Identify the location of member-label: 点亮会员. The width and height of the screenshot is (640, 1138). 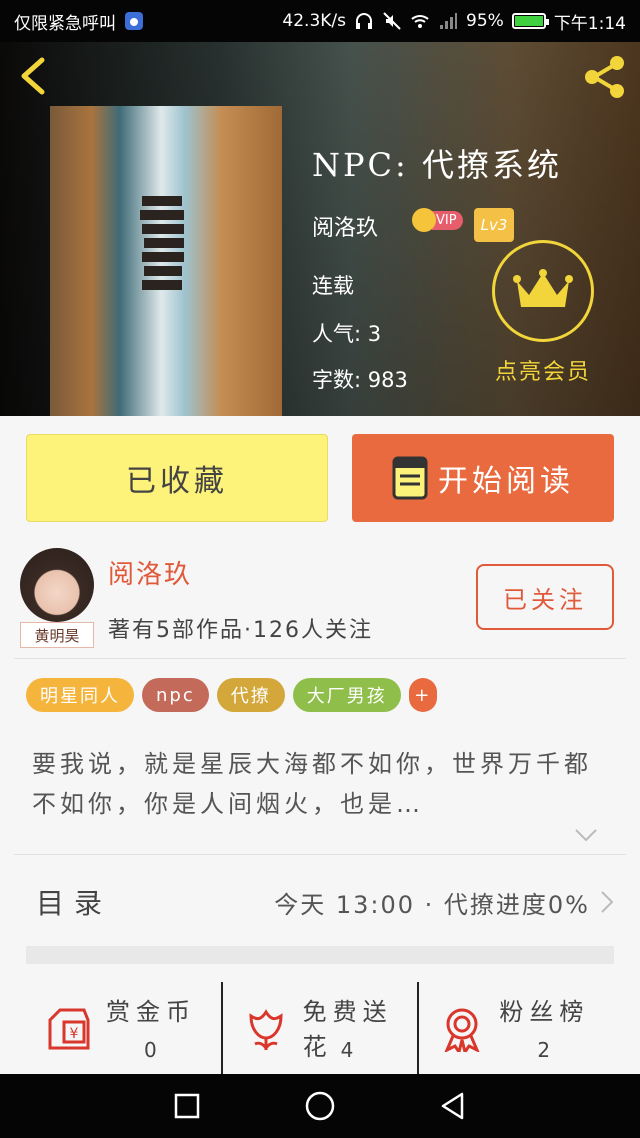
(542, 372).